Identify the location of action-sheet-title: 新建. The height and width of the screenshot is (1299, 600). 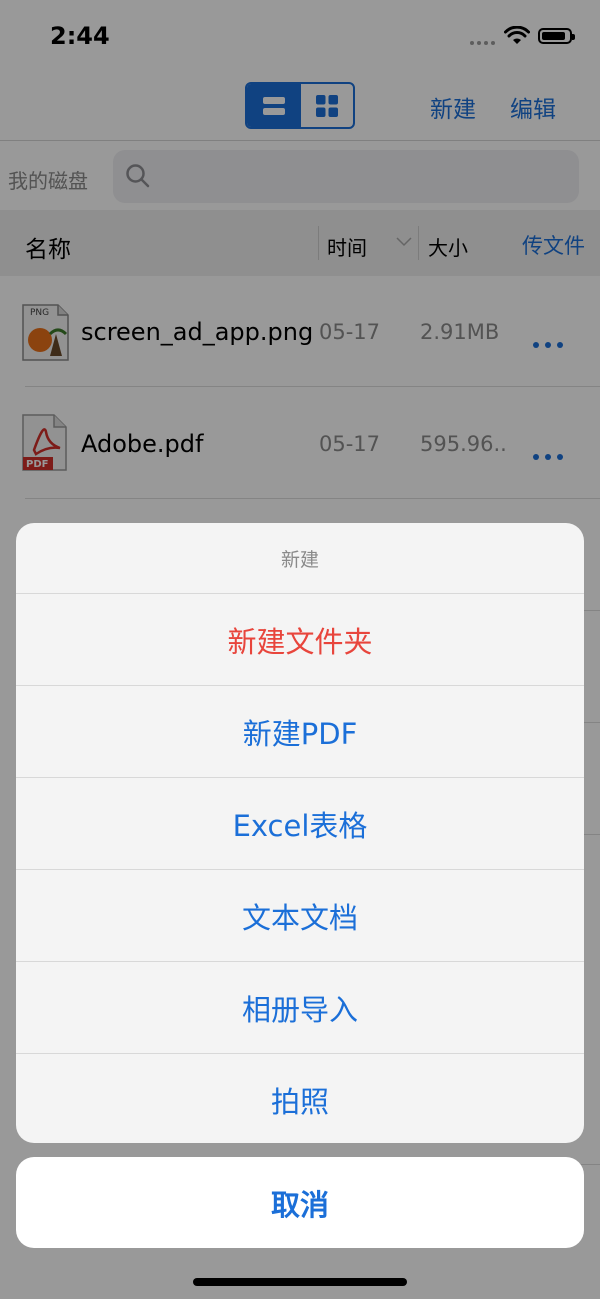
(299, 559).